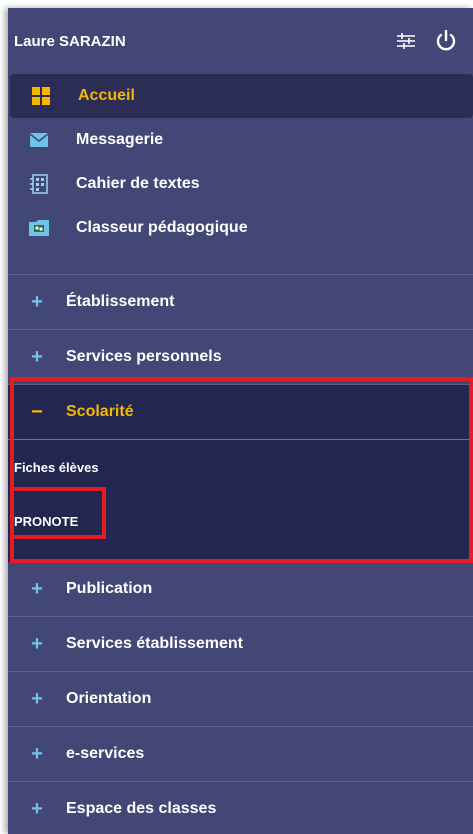  Describe the element at coordinates (37, 411) in the screenshot. I see `collapse-icon: −` at that location.